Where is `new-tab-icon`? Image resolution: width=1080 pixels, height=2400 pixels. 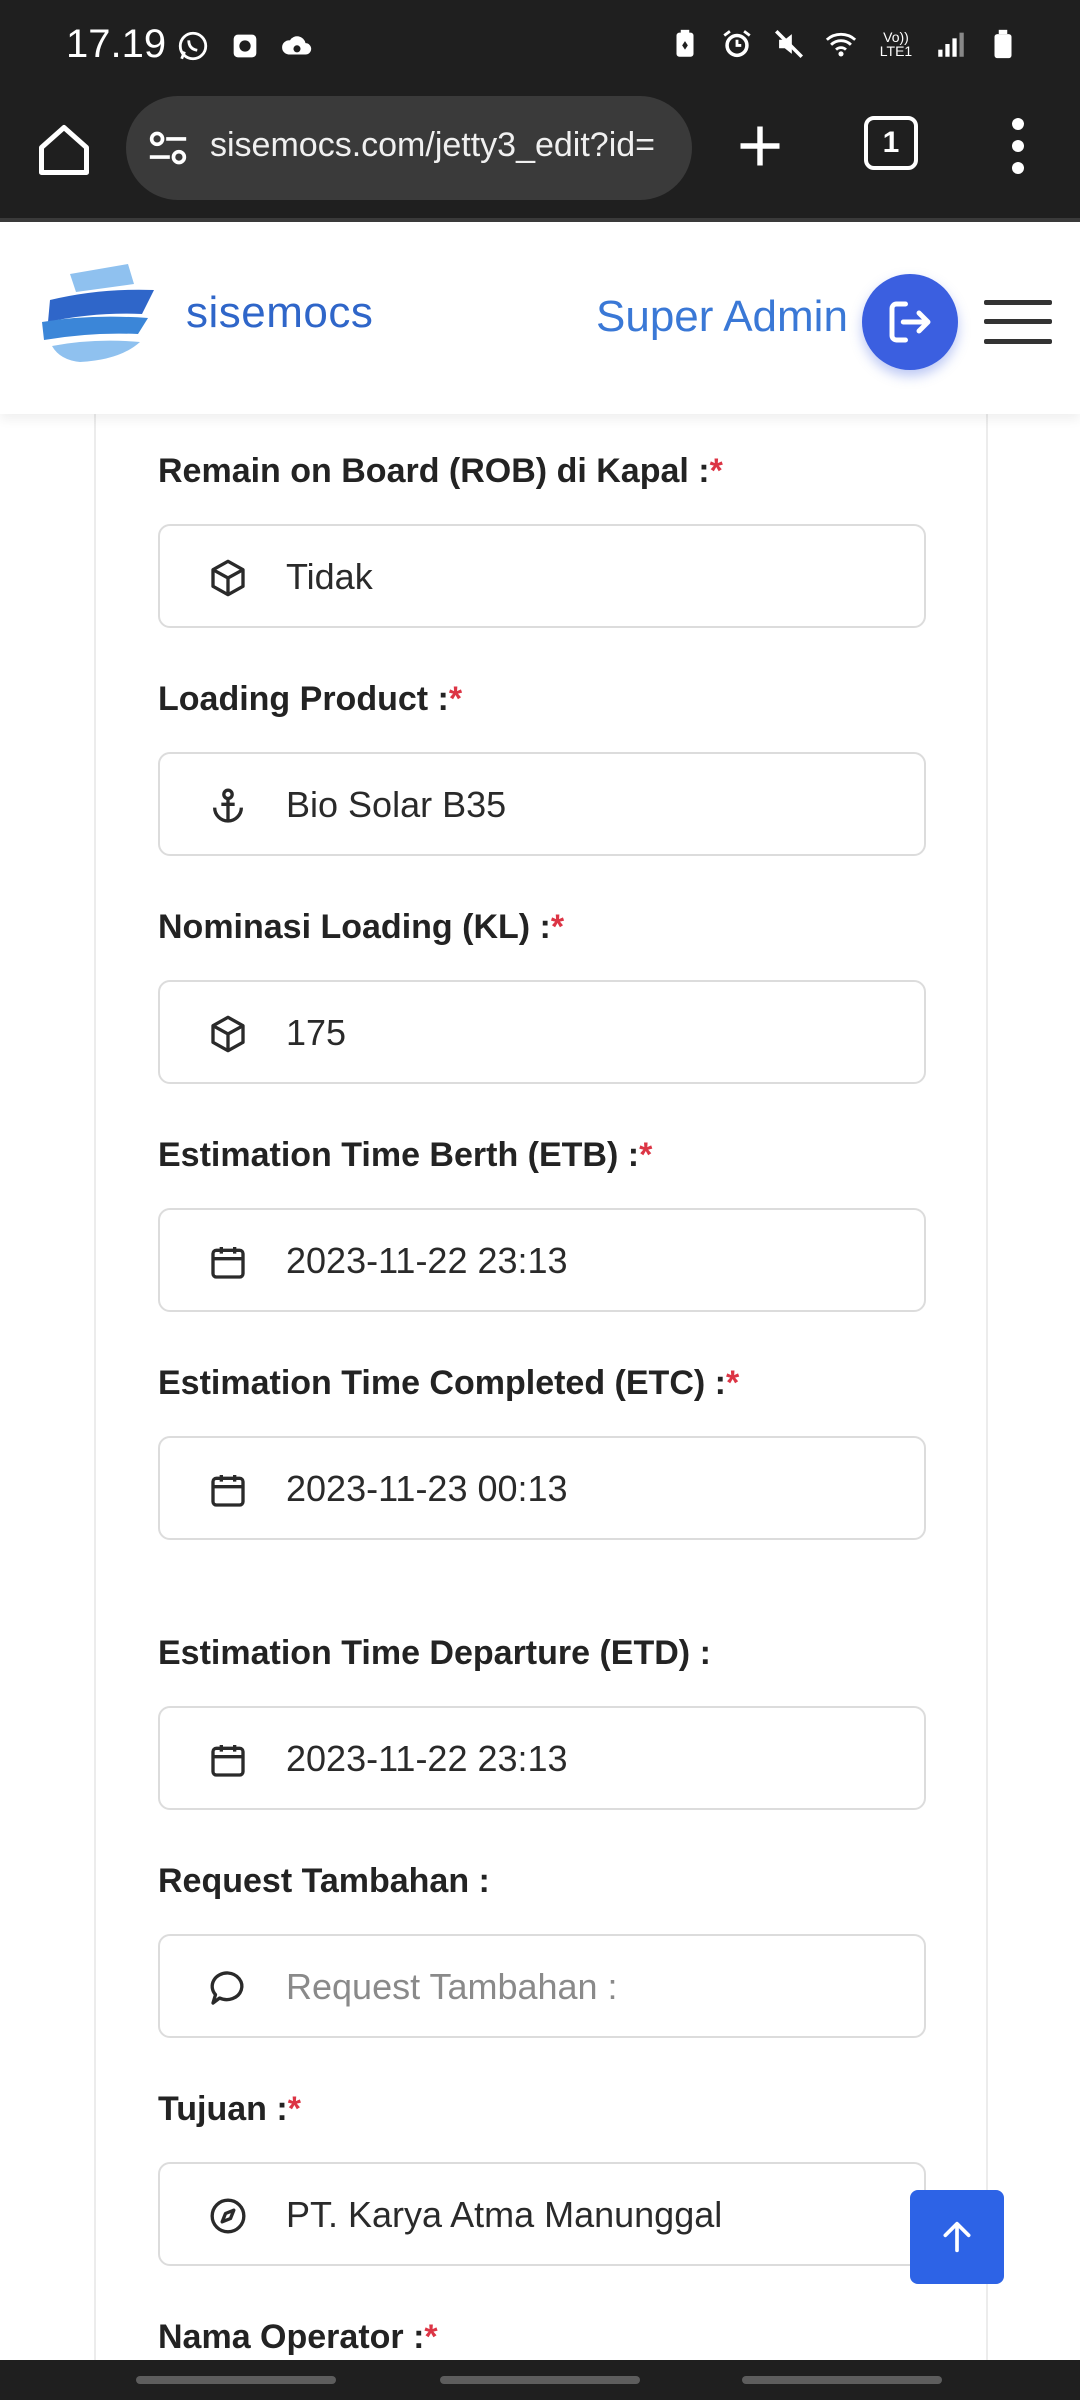 new-tab-icon is located at coordinates (760, 146).